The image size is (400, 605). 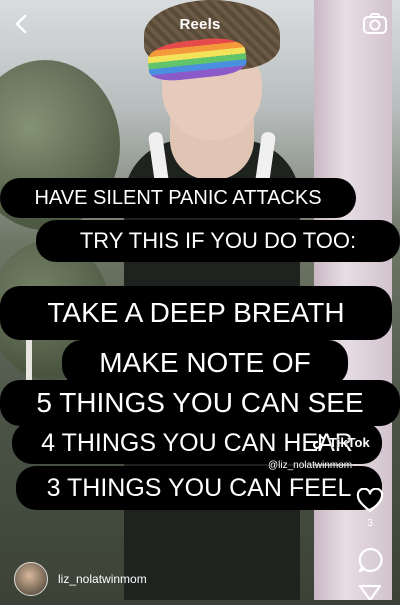 What do you see at coordinates (370, 560) in the screenshot?
I see `comment-icon` at bounding box center [370, 560].